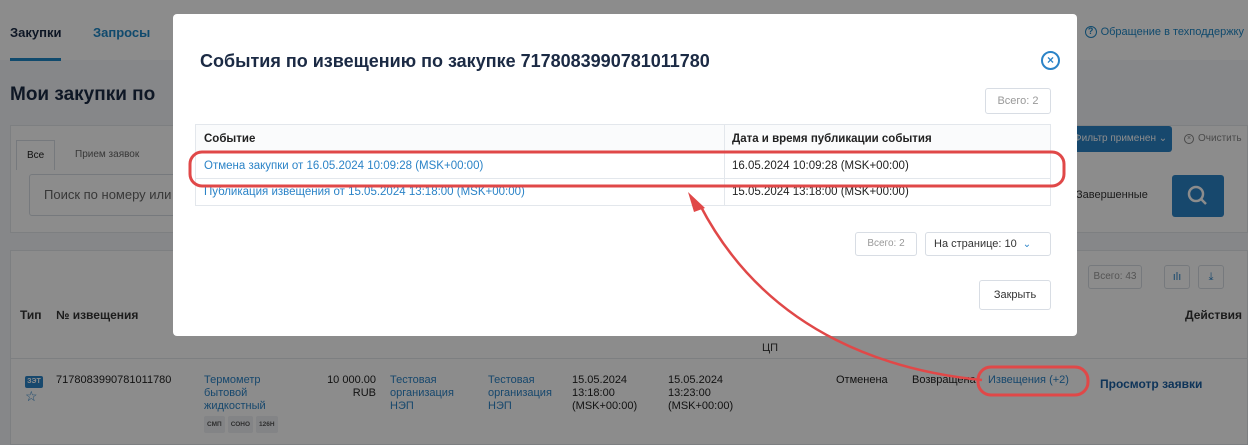  Describe the element at coordinates (832, 139) in the screenshot. I see `col-date-header: Дата и время публикации события` at that location.